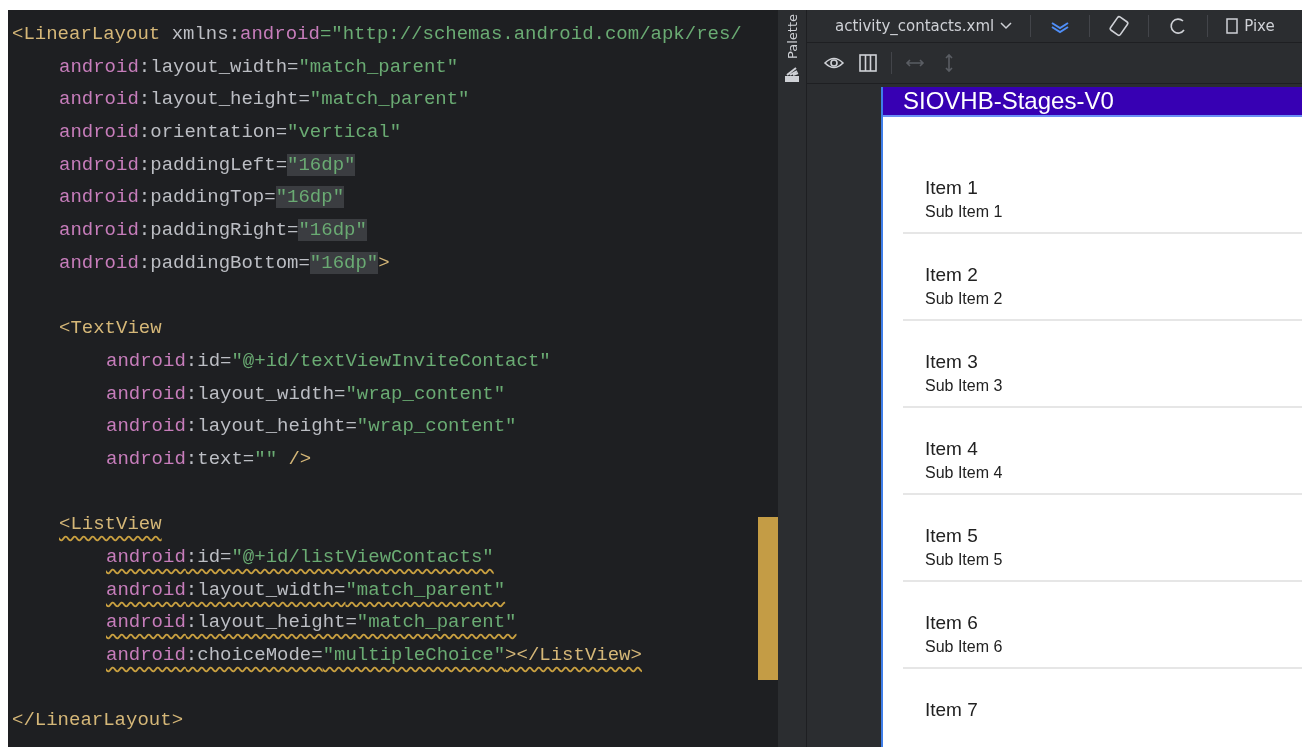 The width and height of the screenshot is (1302, 747). What do you see at coordinates (300, 557) in the screenshot?
I see `code-line: android:id="@+id/listViewContacts"` at bounding box center [300, 557].